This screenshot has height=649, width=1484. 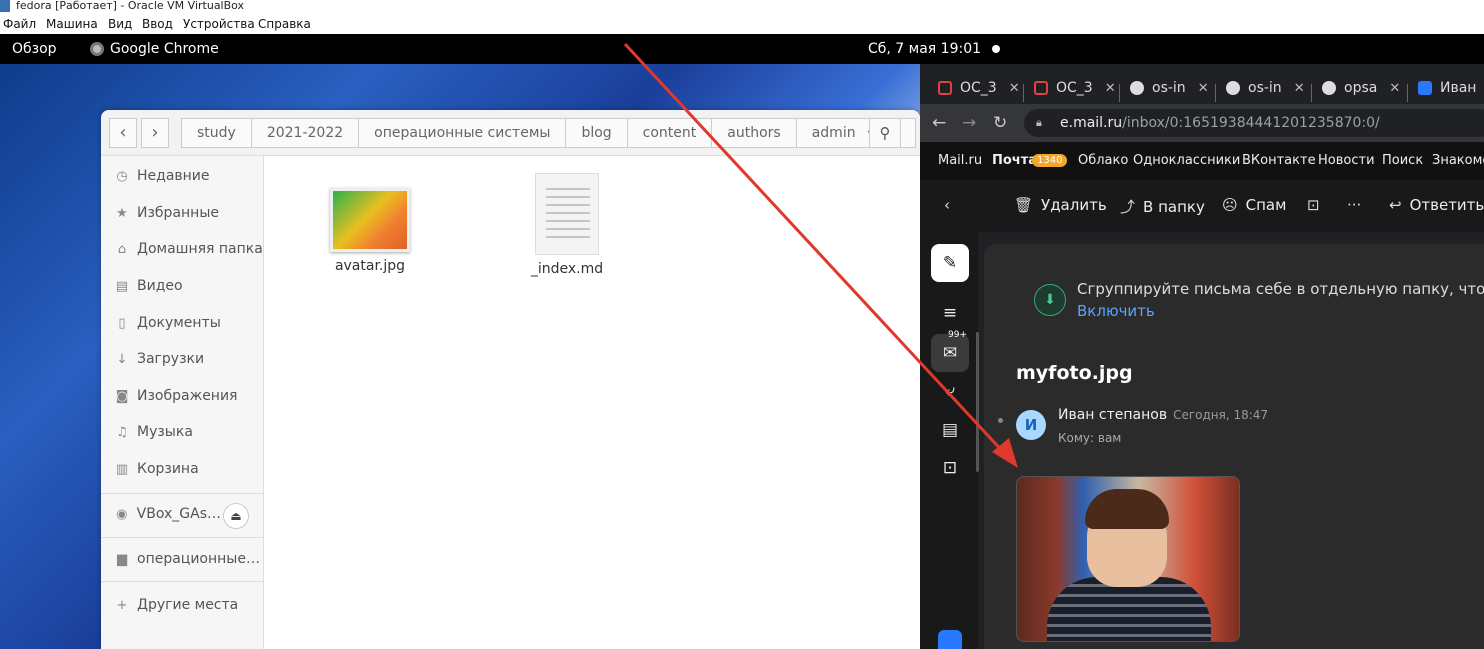 What do you see at coordinates (1447, 88) in the screenshot?
I see `tab-6: Иван` at bounding box center [1447, 88].